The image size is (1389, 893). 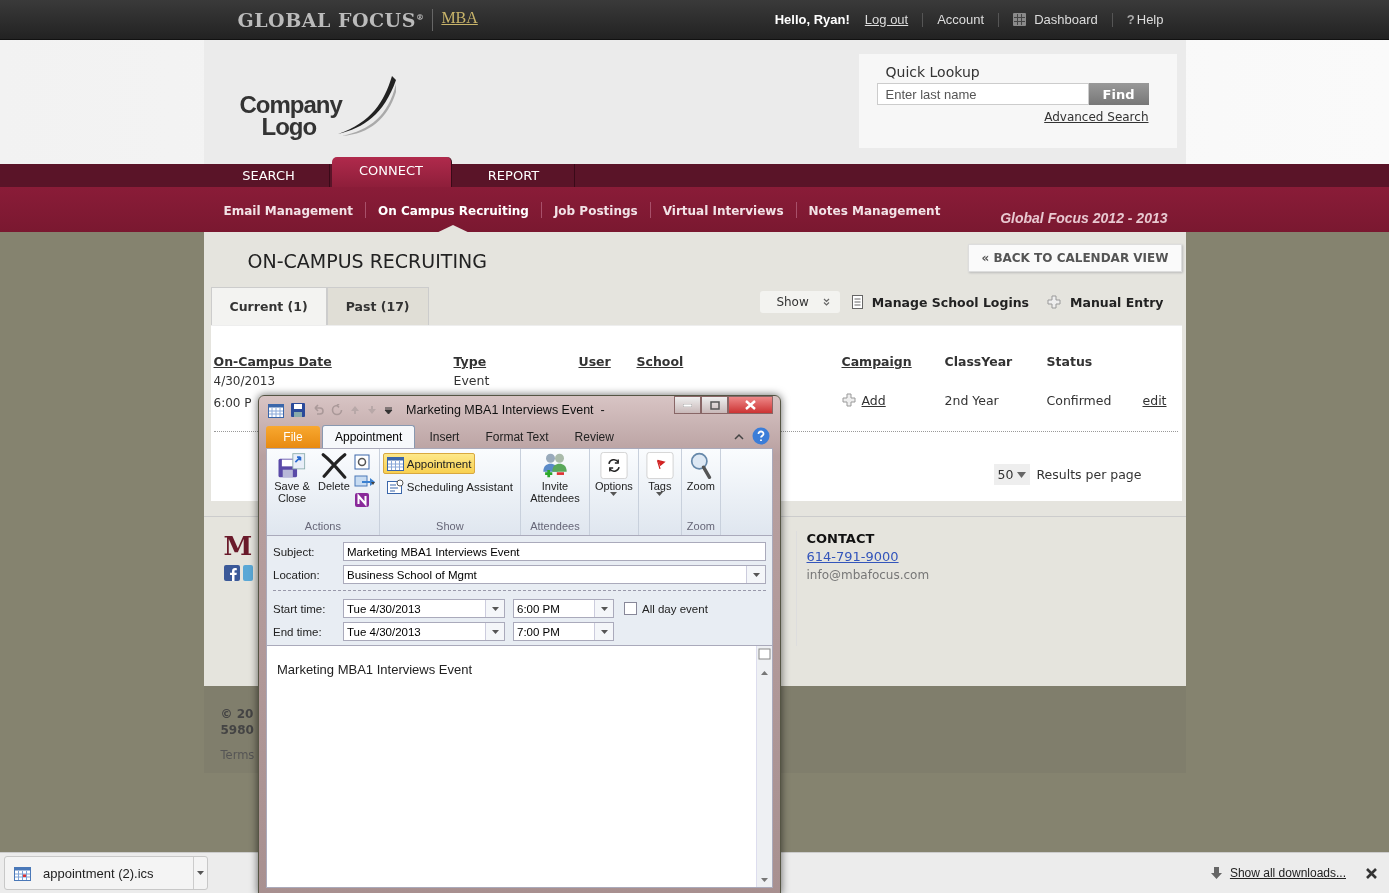 What do you see at coordinates (761, 436) in the screenshot?
I see `help-icon` at bounding box center [761, 436].